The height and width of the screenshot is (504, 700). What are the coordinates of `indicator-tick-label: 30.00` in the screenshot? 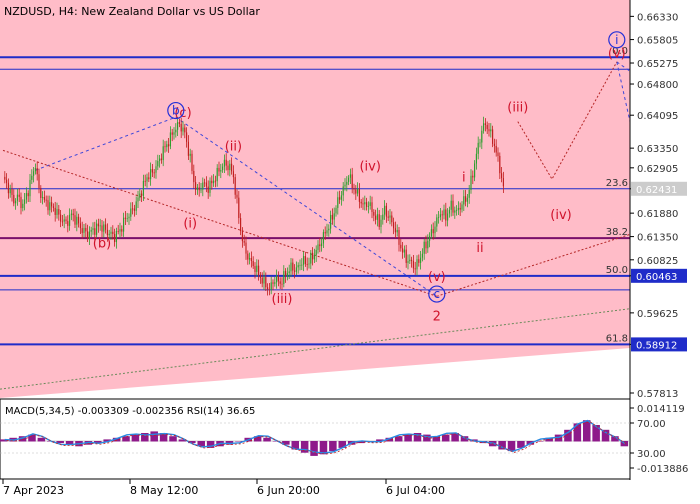 It's located at (651, 454).